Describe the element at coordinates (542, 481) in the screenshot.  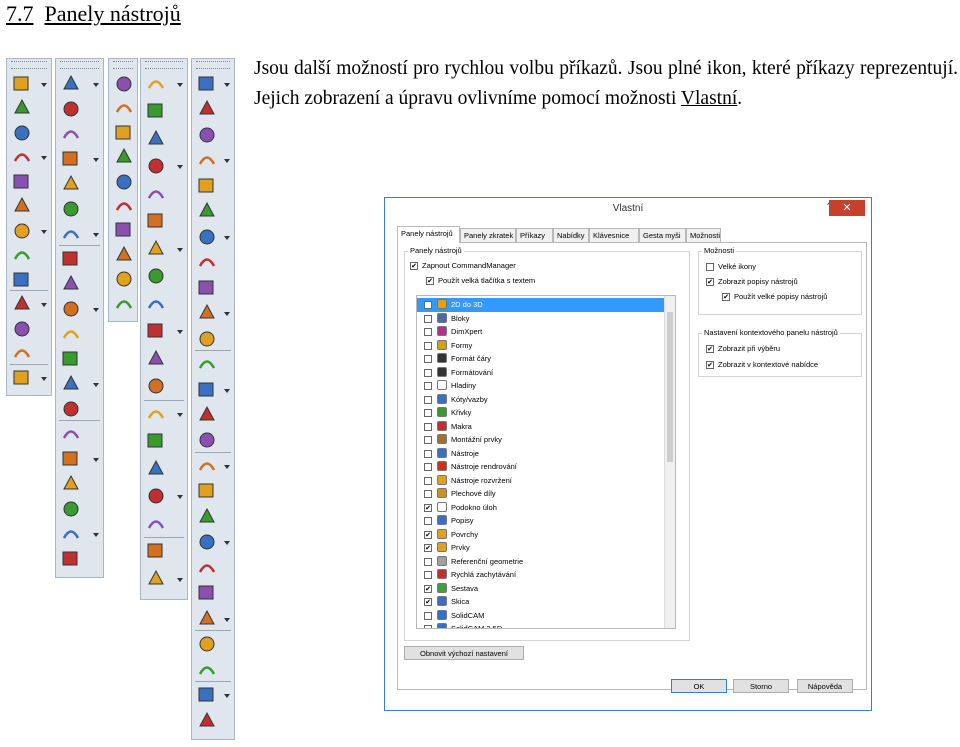
I see `toolbar-list-item: Nástroje rozvržení` at that location.